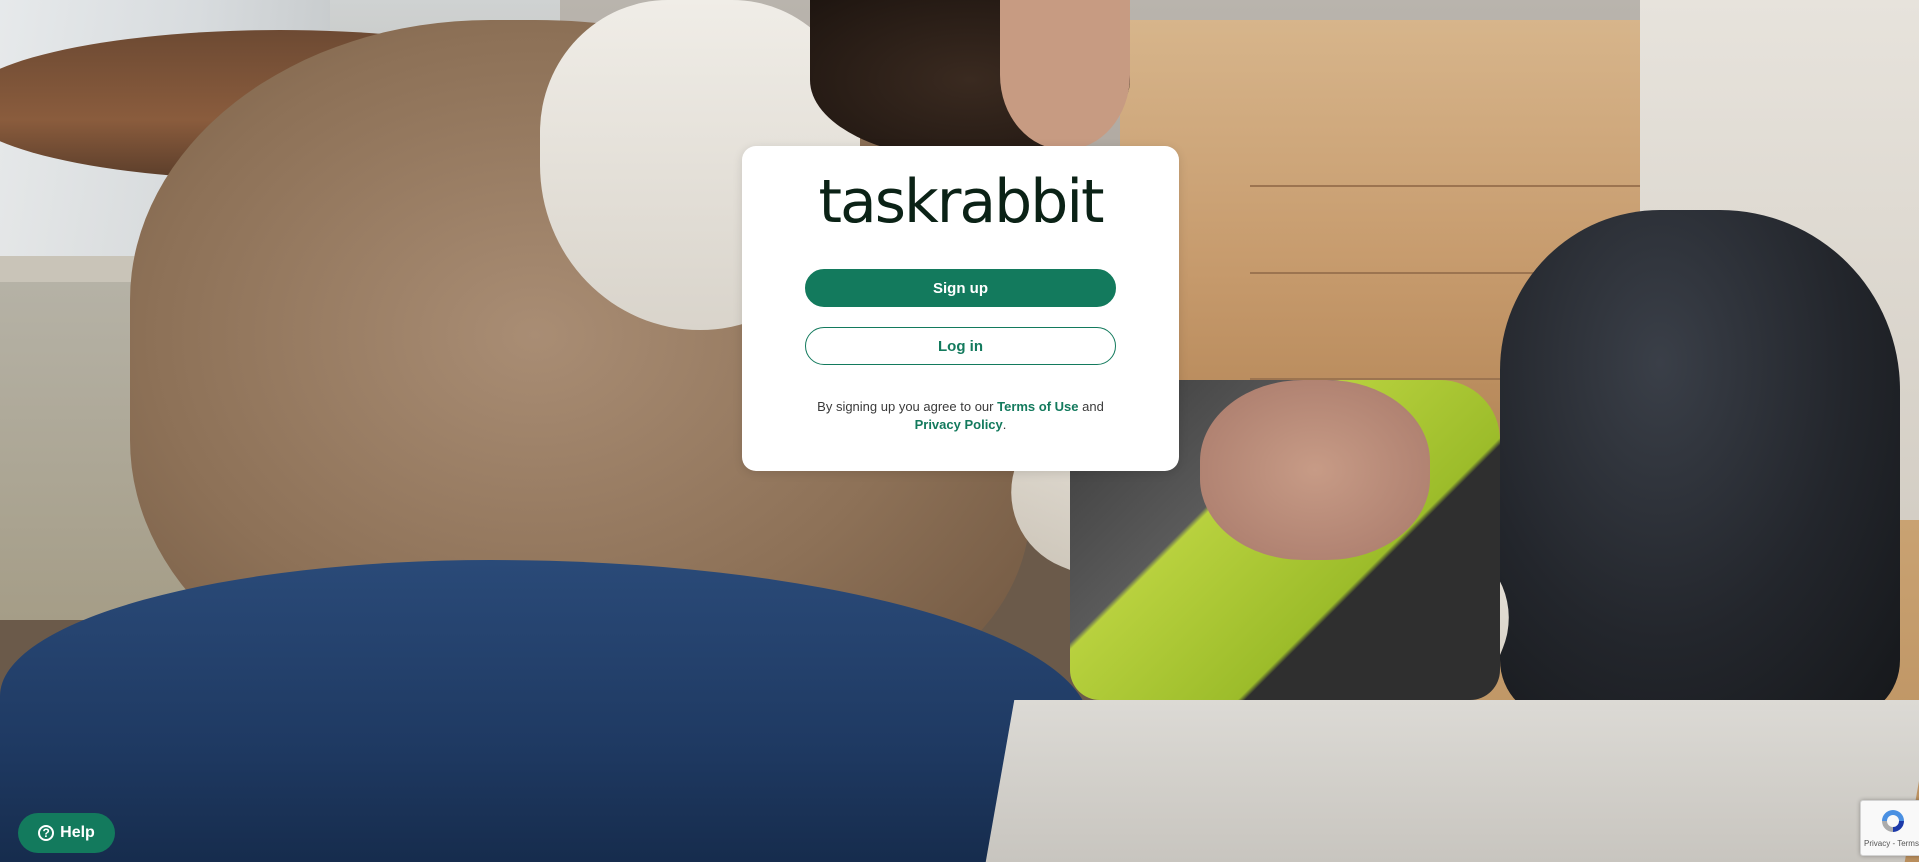 This screenshot has width=1919, height=862. Describe the element at coordinates (1037, 406) in the screenshot. I see `terms-of-use-link: Terms of Use` at that location.